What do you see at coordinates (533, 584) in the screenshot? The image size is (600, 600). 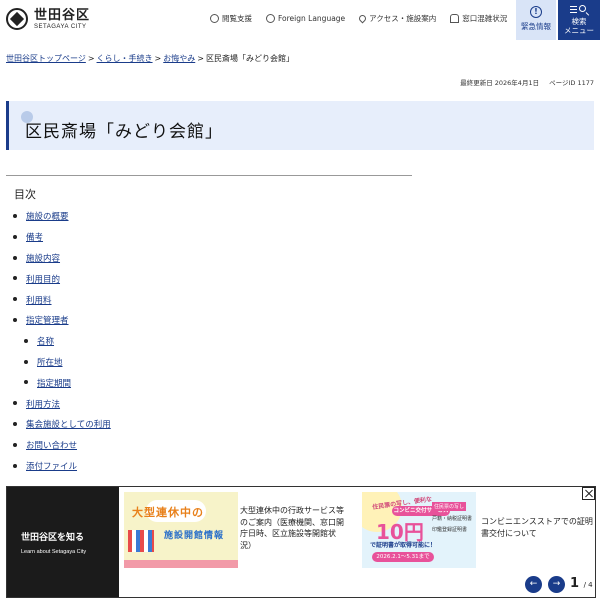 I see `banner-prev-button: ←` at bounding box center [533, 584].